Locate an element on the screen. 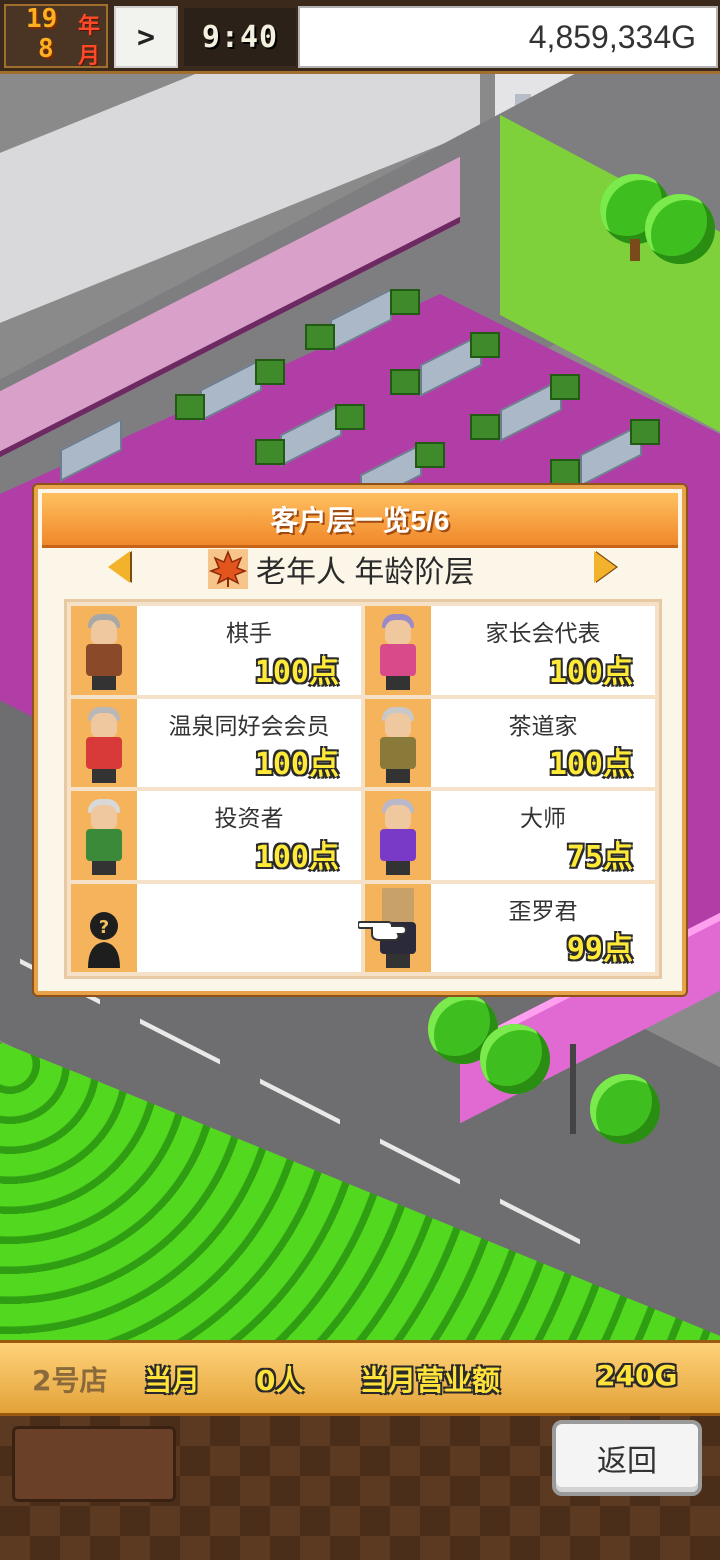 This screenshot has height=1560, width=720. customer-points: 99点 is located at coordinates (599, 949).